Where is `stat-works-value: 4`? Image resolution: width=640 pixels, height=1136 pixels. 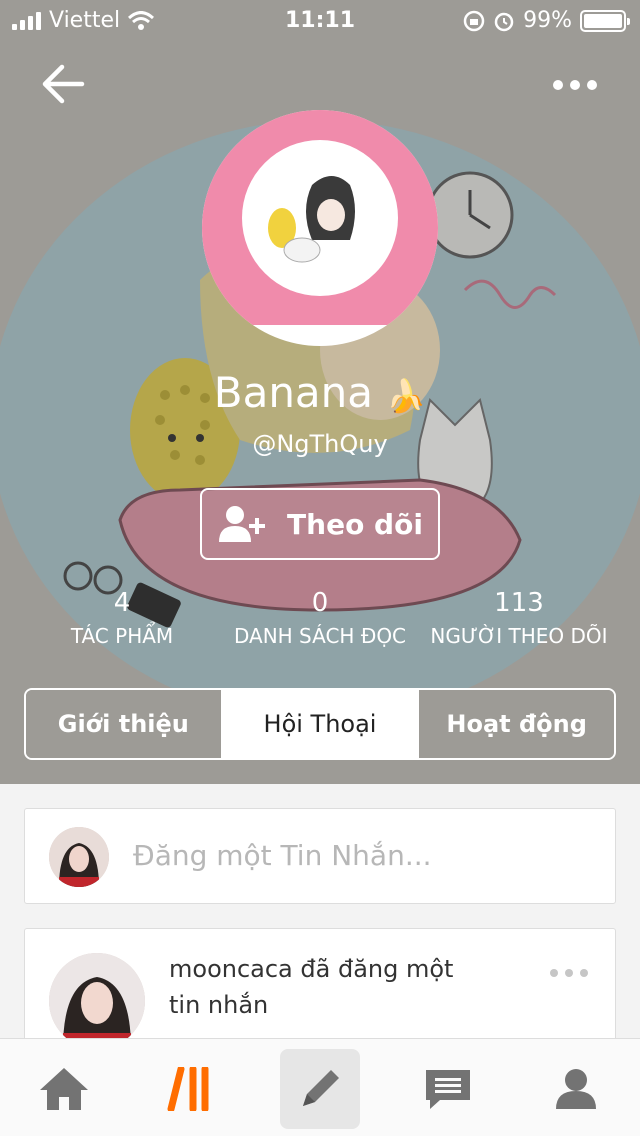
stat-works-value: 4 is located at coordinates (122, 603).